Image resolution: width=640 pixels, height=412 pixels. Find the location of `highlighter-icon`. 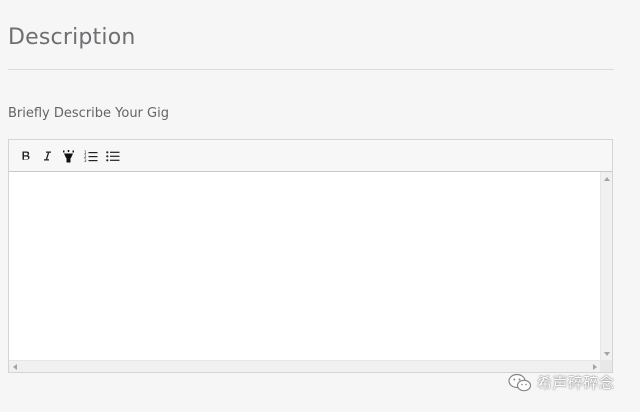

highlighter-icon is located at coordinates (68, 155).